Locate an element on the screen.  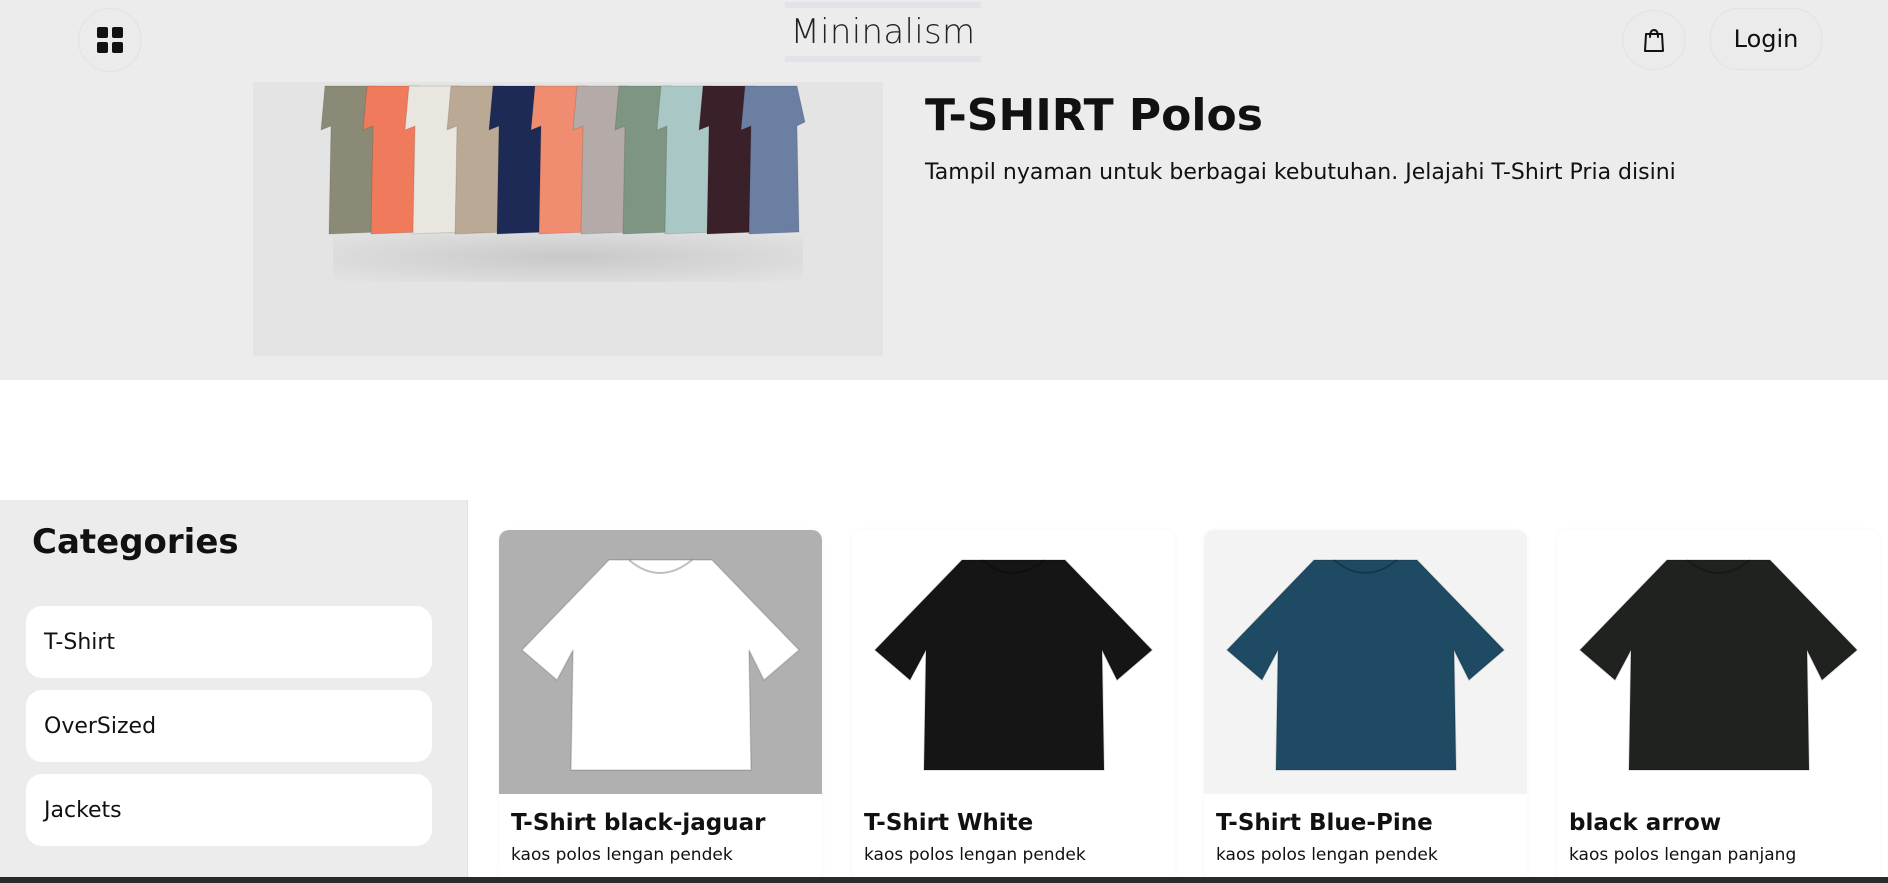
shopping-bag-icon is located at coordinates (1654, 40).